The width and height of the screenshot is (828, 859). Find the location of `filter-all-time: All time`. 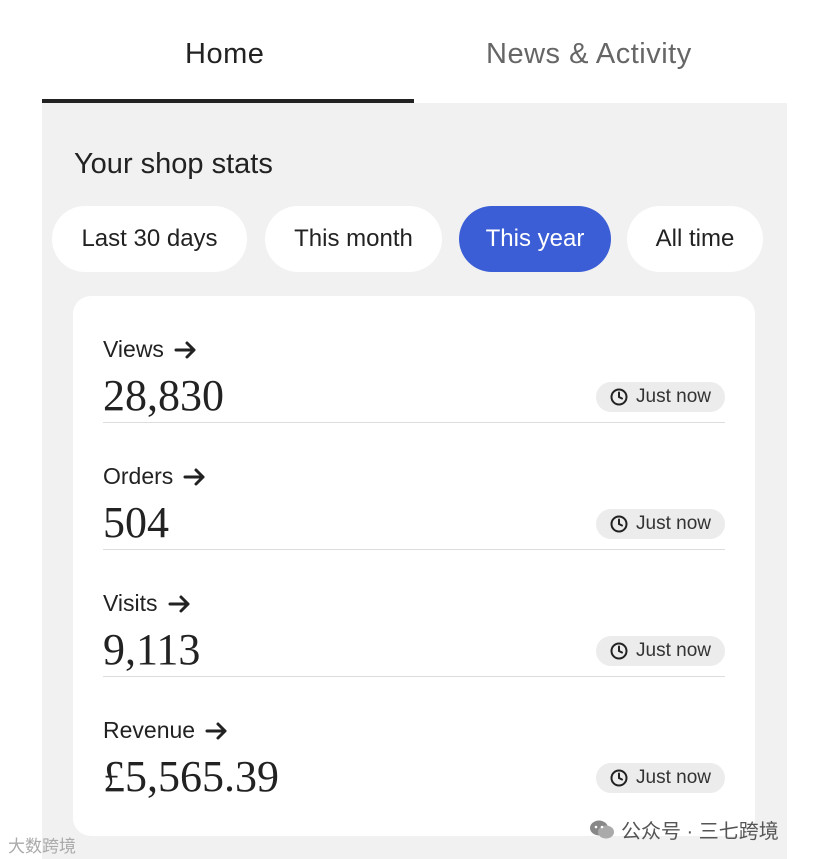

filter-all-time: All time is located at coordinates (695, 239).